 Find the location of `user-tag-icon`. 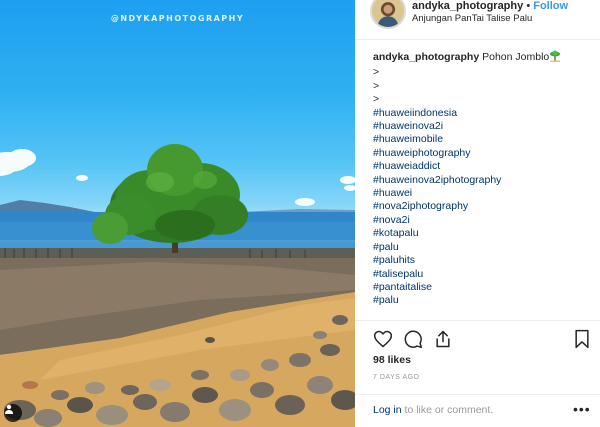

user-tag-icon is located at coordinates (13, 413).